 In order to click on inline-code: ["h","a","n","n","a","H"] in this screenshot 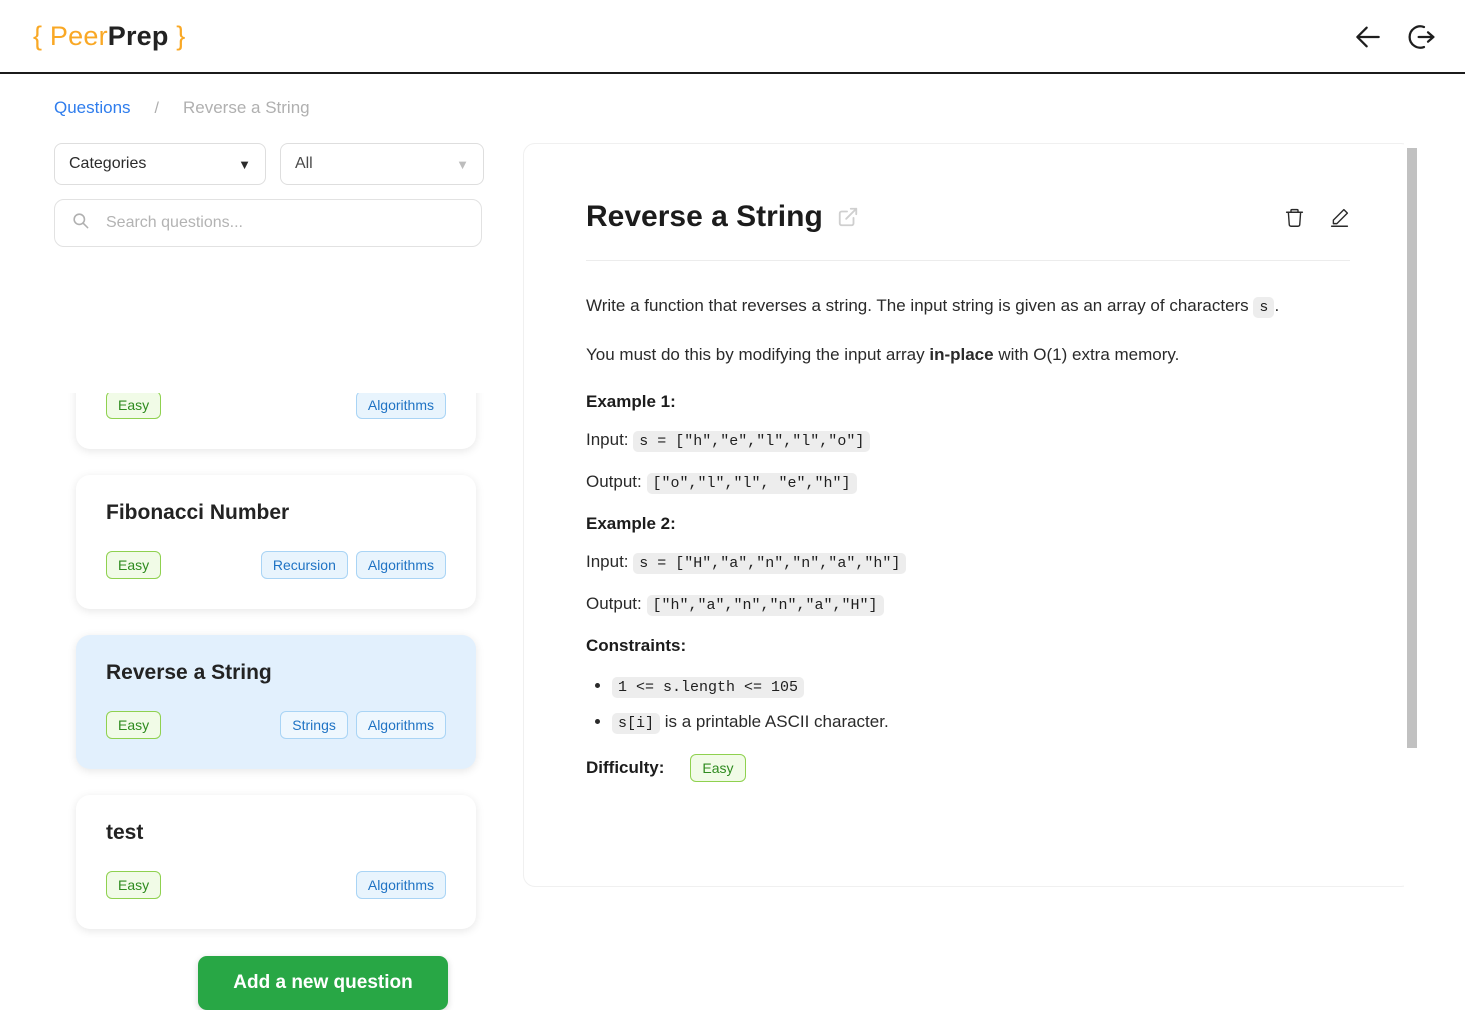, I will do `click(765, 605)`.